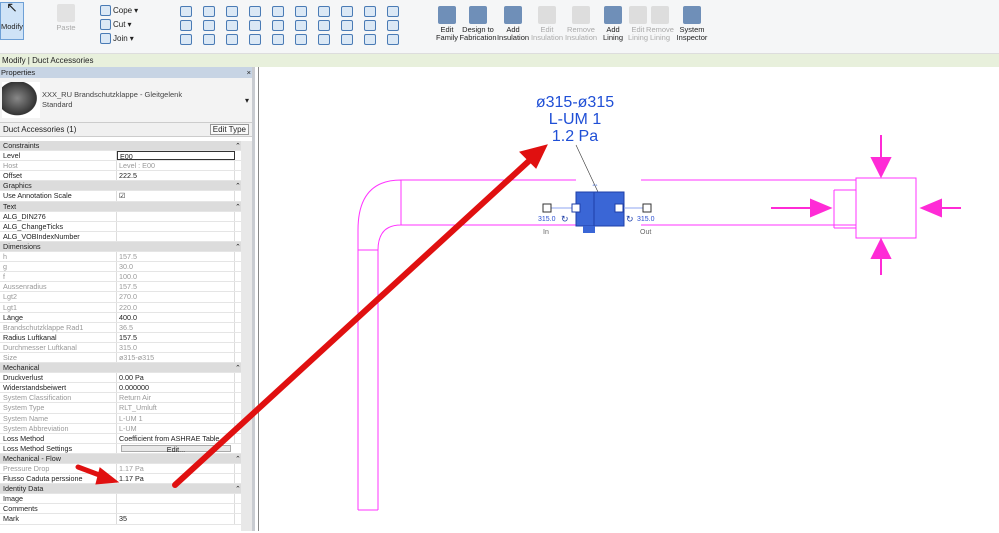 The image size is (999, 533). What do you see at coordinates (122, 458) in the screenshot?
I see `property-group-header: Mechanical - Flow ⌃` at bounding box center [122, 458].